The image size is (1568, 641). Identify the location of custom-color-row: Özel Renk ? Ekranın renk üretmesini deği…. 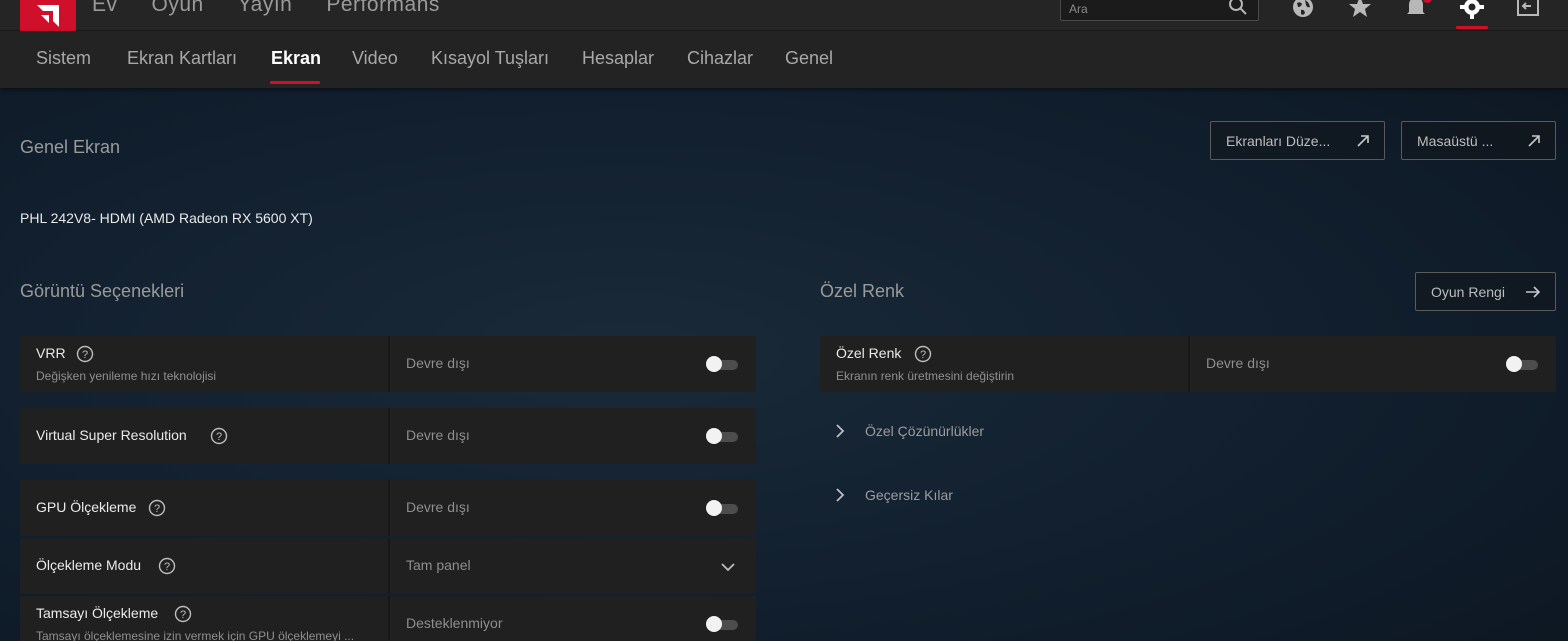
(1188, 364).